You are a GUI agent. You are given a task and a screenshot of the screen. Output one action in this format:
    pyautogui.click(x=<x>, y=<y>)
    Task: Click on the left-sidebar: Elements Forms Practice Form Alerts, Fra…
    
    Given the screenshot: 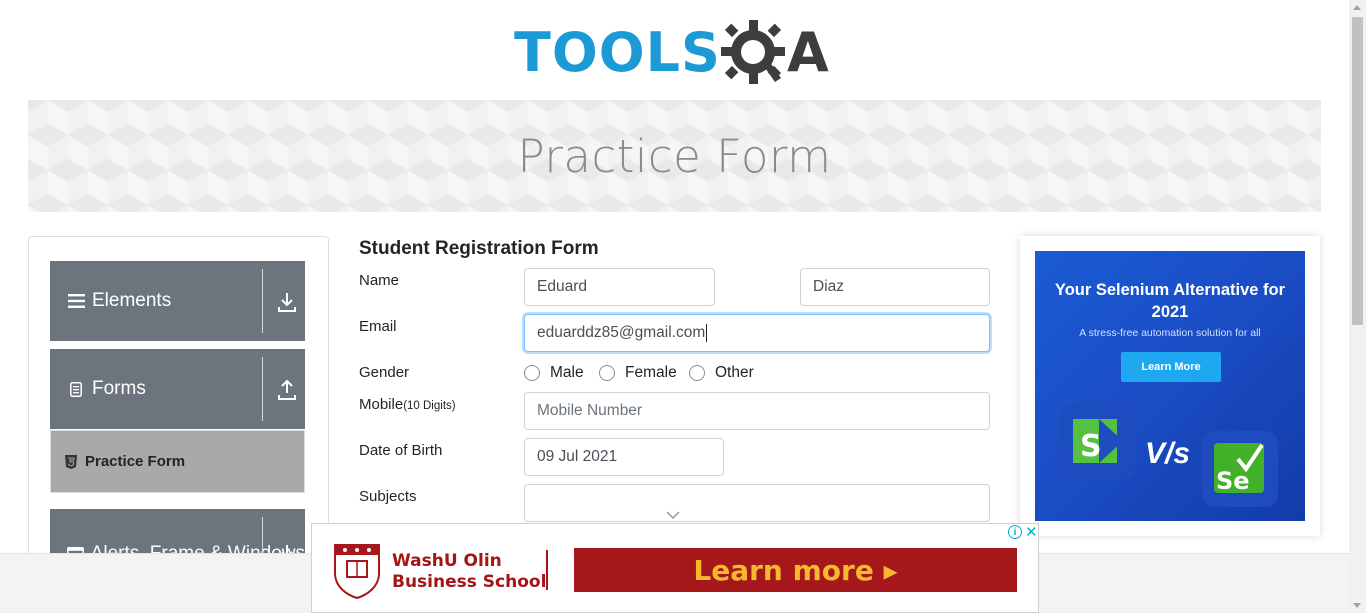 What is the action you would take?
    pyautogui.click(x=178, y=412)
    